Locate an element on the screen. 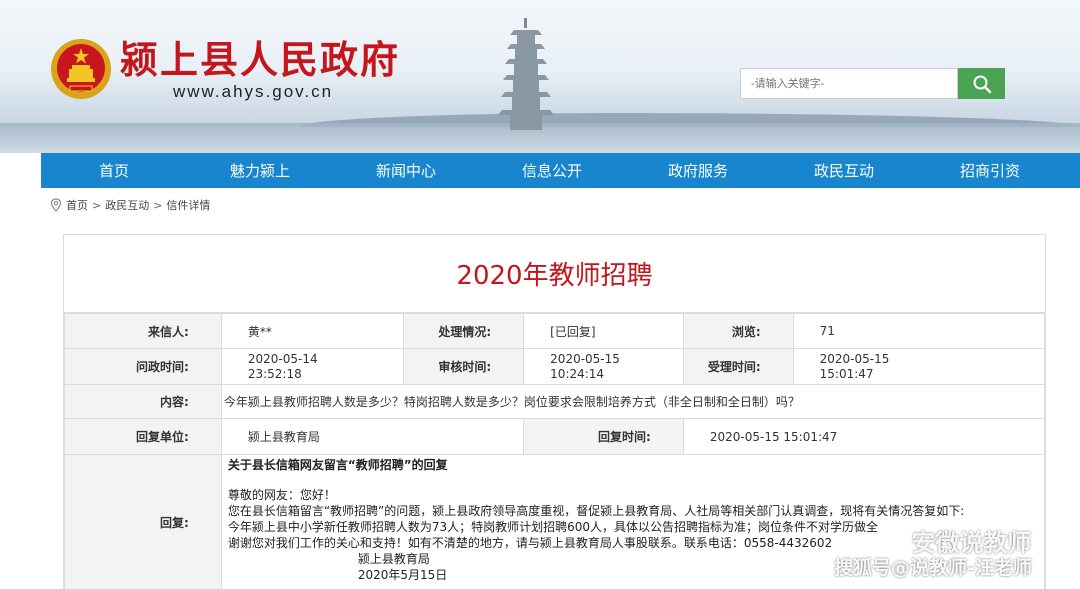 The height and width of the screenshot is (589, 1080). reply-greeting: 尊敬的网友：您好！ is located at coordinates (281, 495).